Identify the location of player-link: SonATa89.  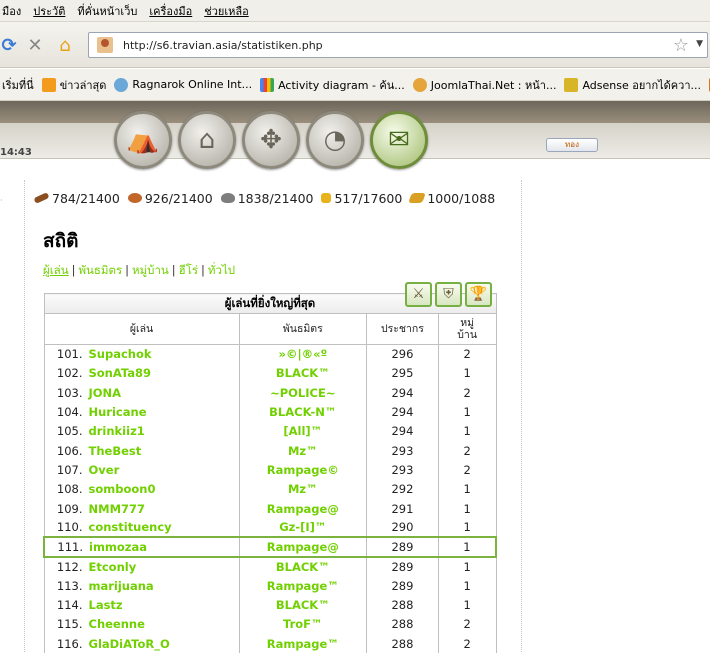
(120, 373).